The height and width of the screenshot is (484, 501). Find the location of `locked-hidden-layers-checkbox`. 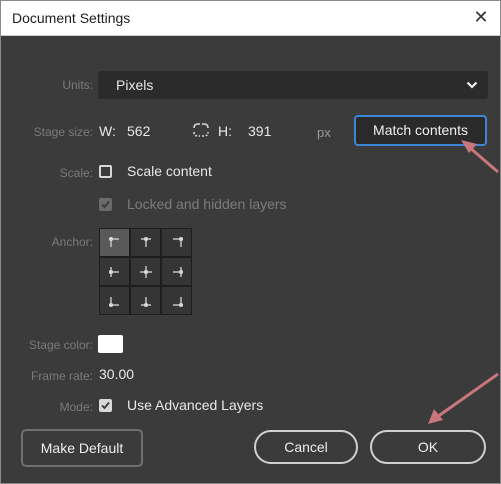

locked-hidden-layers-checkbox is located at coordinates (105, 204).